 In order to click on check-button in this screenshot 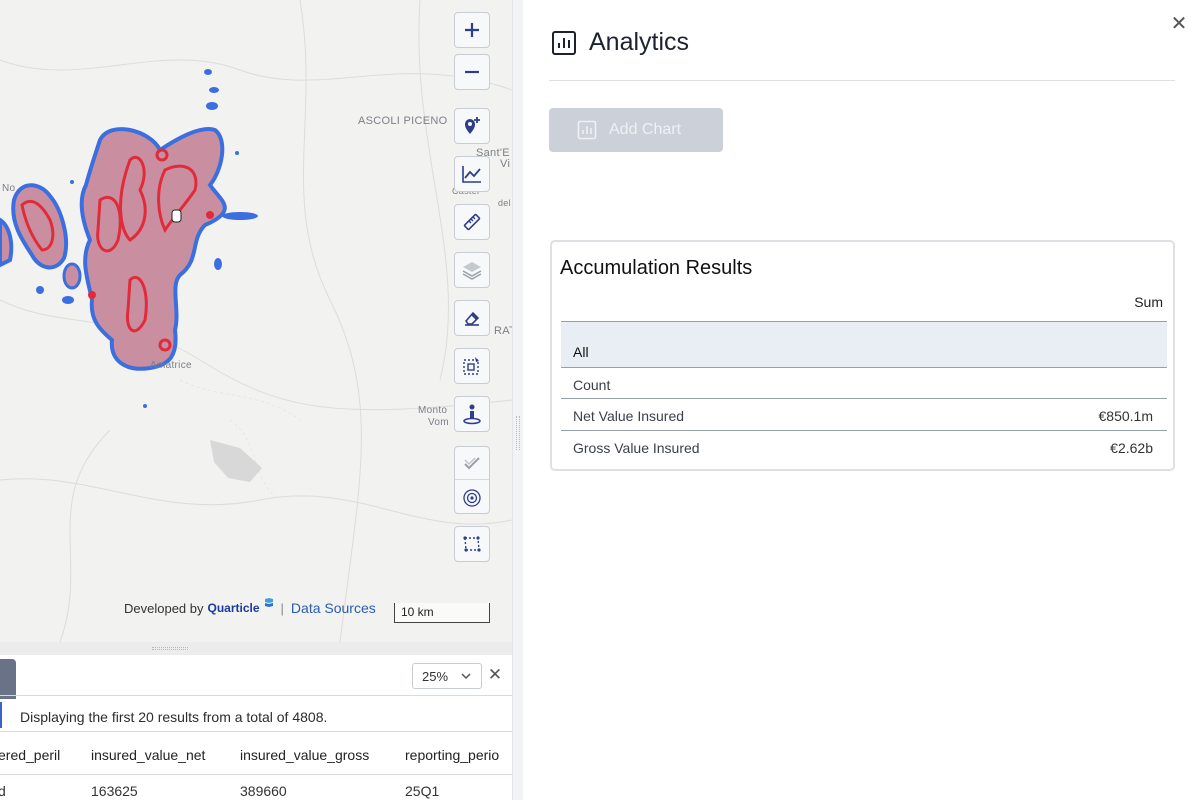, I will do `click(472, 463)`.